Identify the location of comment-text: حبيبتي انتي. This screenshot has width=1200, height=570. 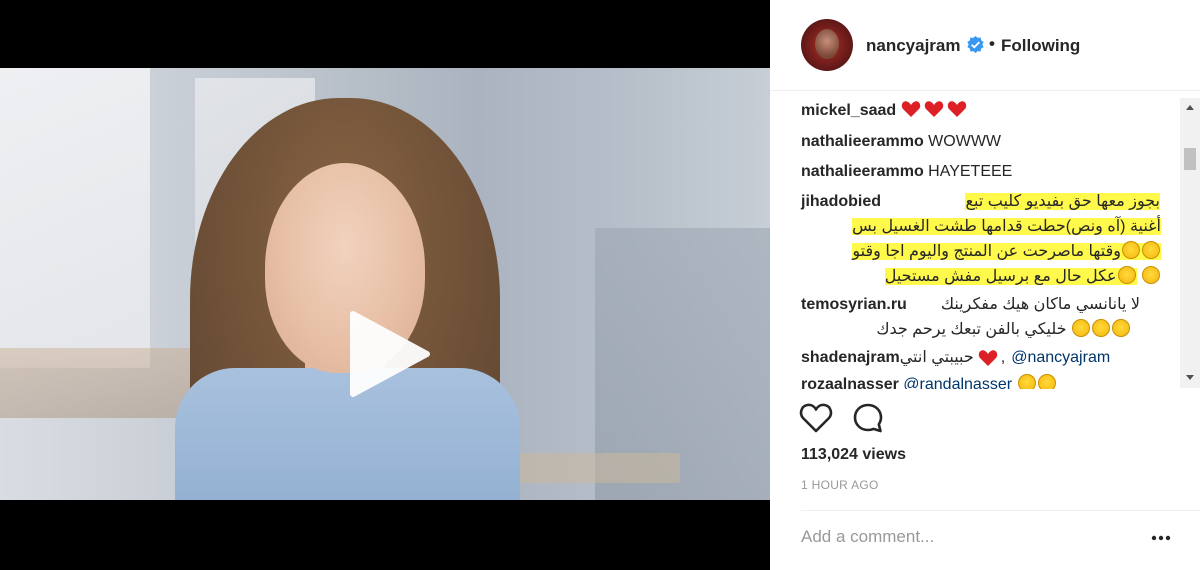
(936, 357).